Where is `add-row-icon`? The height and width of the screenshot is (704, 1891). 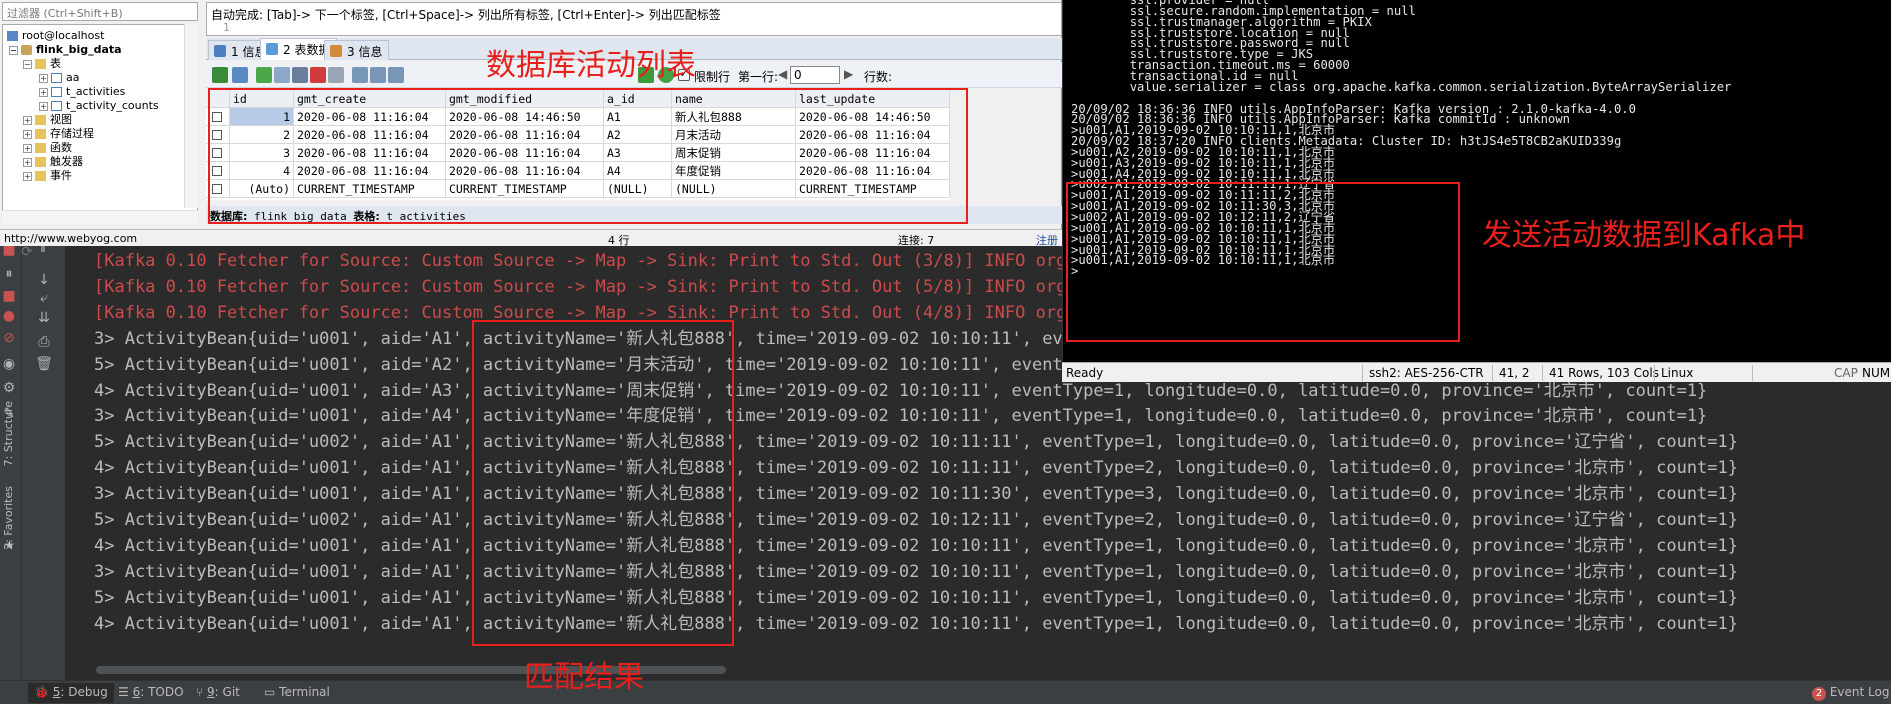
add-row-icon is located at coordinates (264, 75).